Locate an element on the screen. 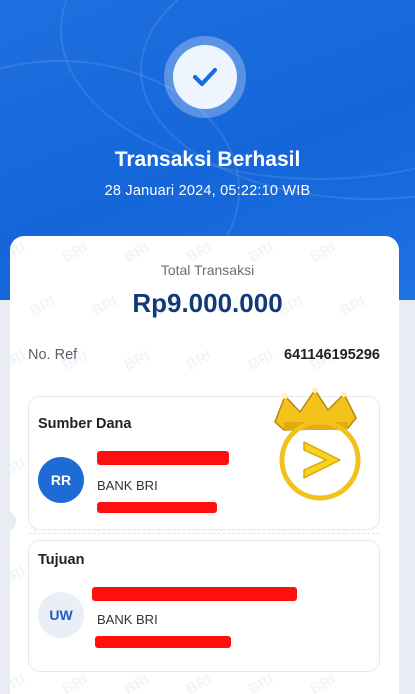  destination-bank: BANK BRI is located at coordinates (127, 619).